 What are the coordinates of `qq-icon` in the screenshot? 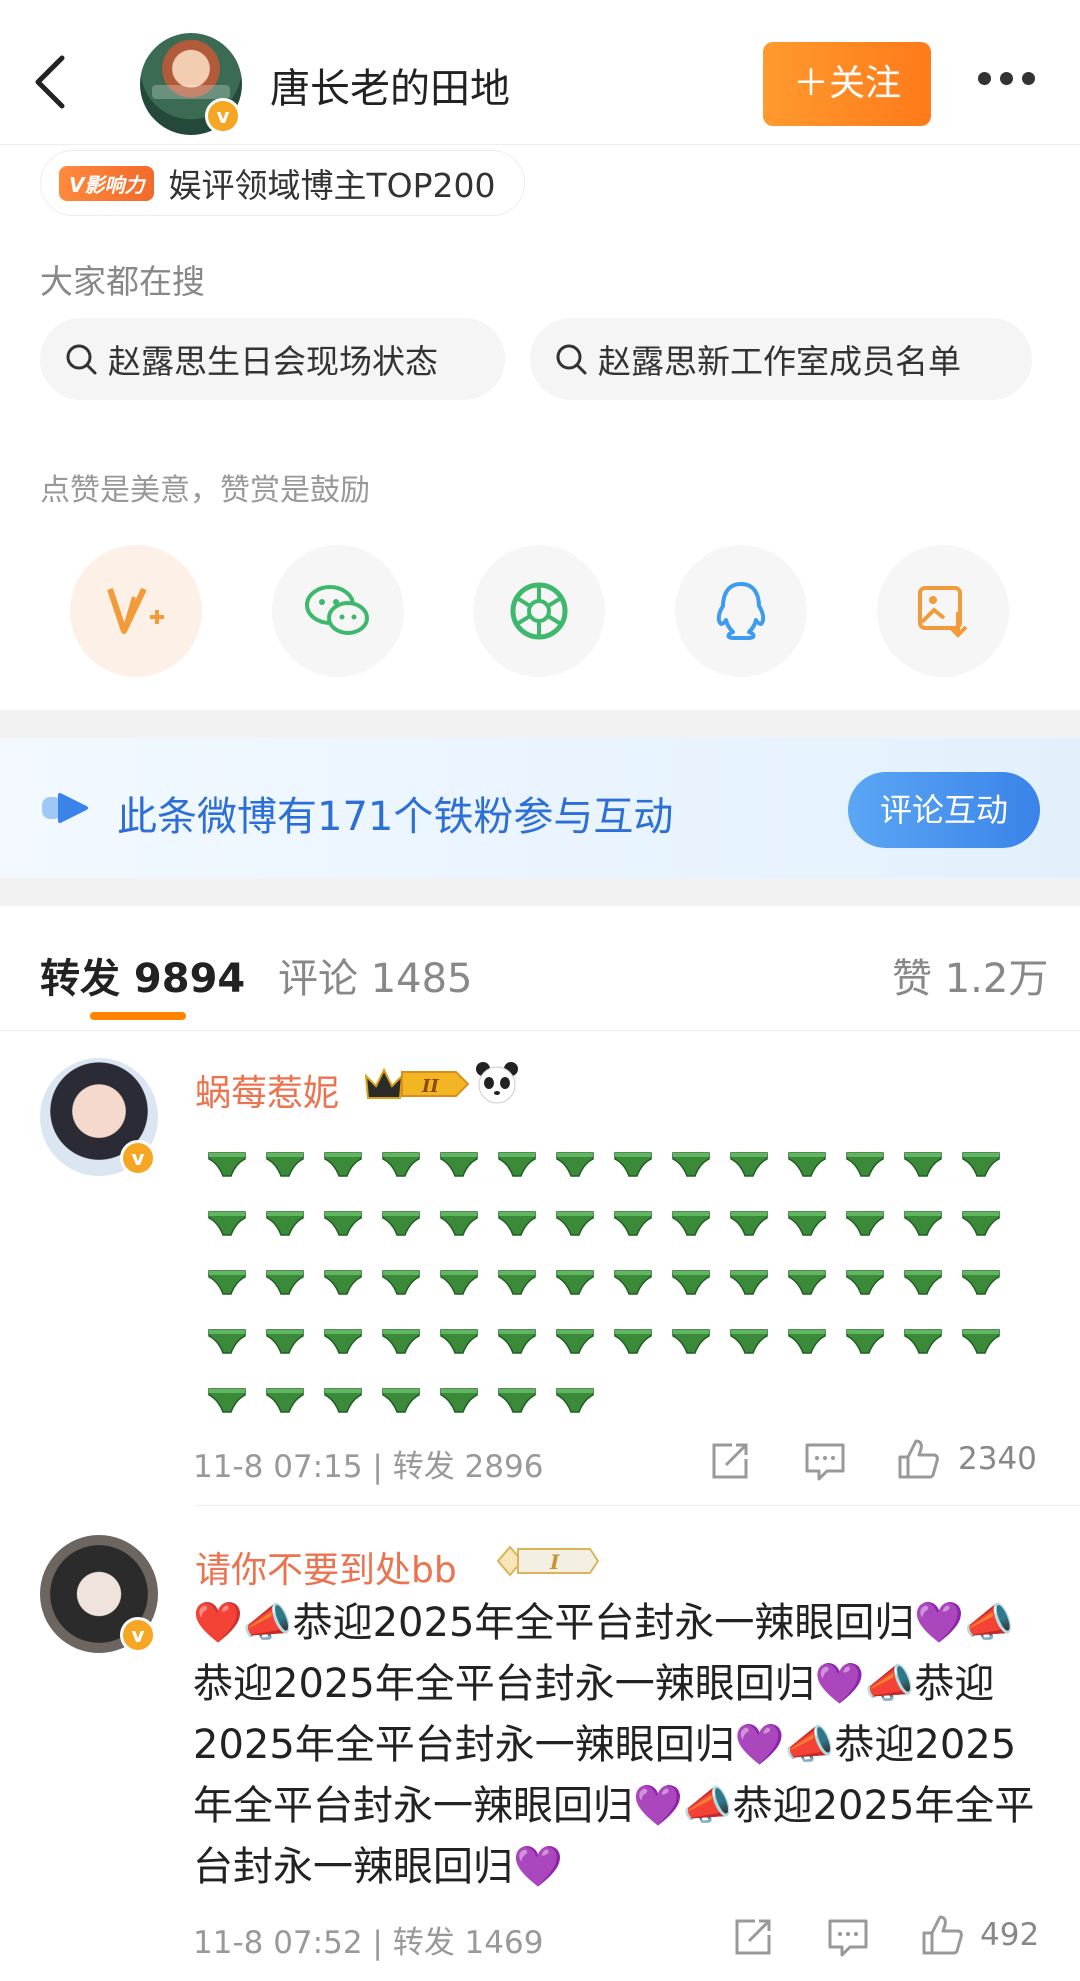 It's located at (741, 611).